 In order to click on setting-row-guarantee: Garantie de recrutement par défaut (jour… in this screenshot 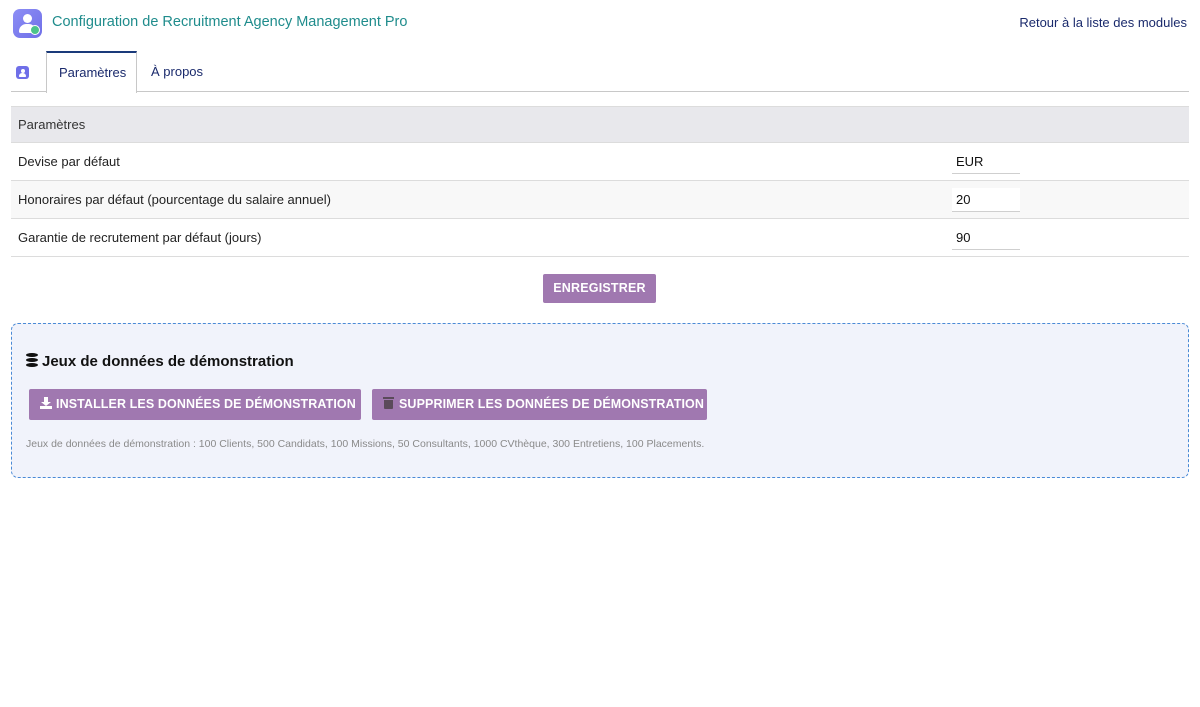, I will do `click(600, 238)`.